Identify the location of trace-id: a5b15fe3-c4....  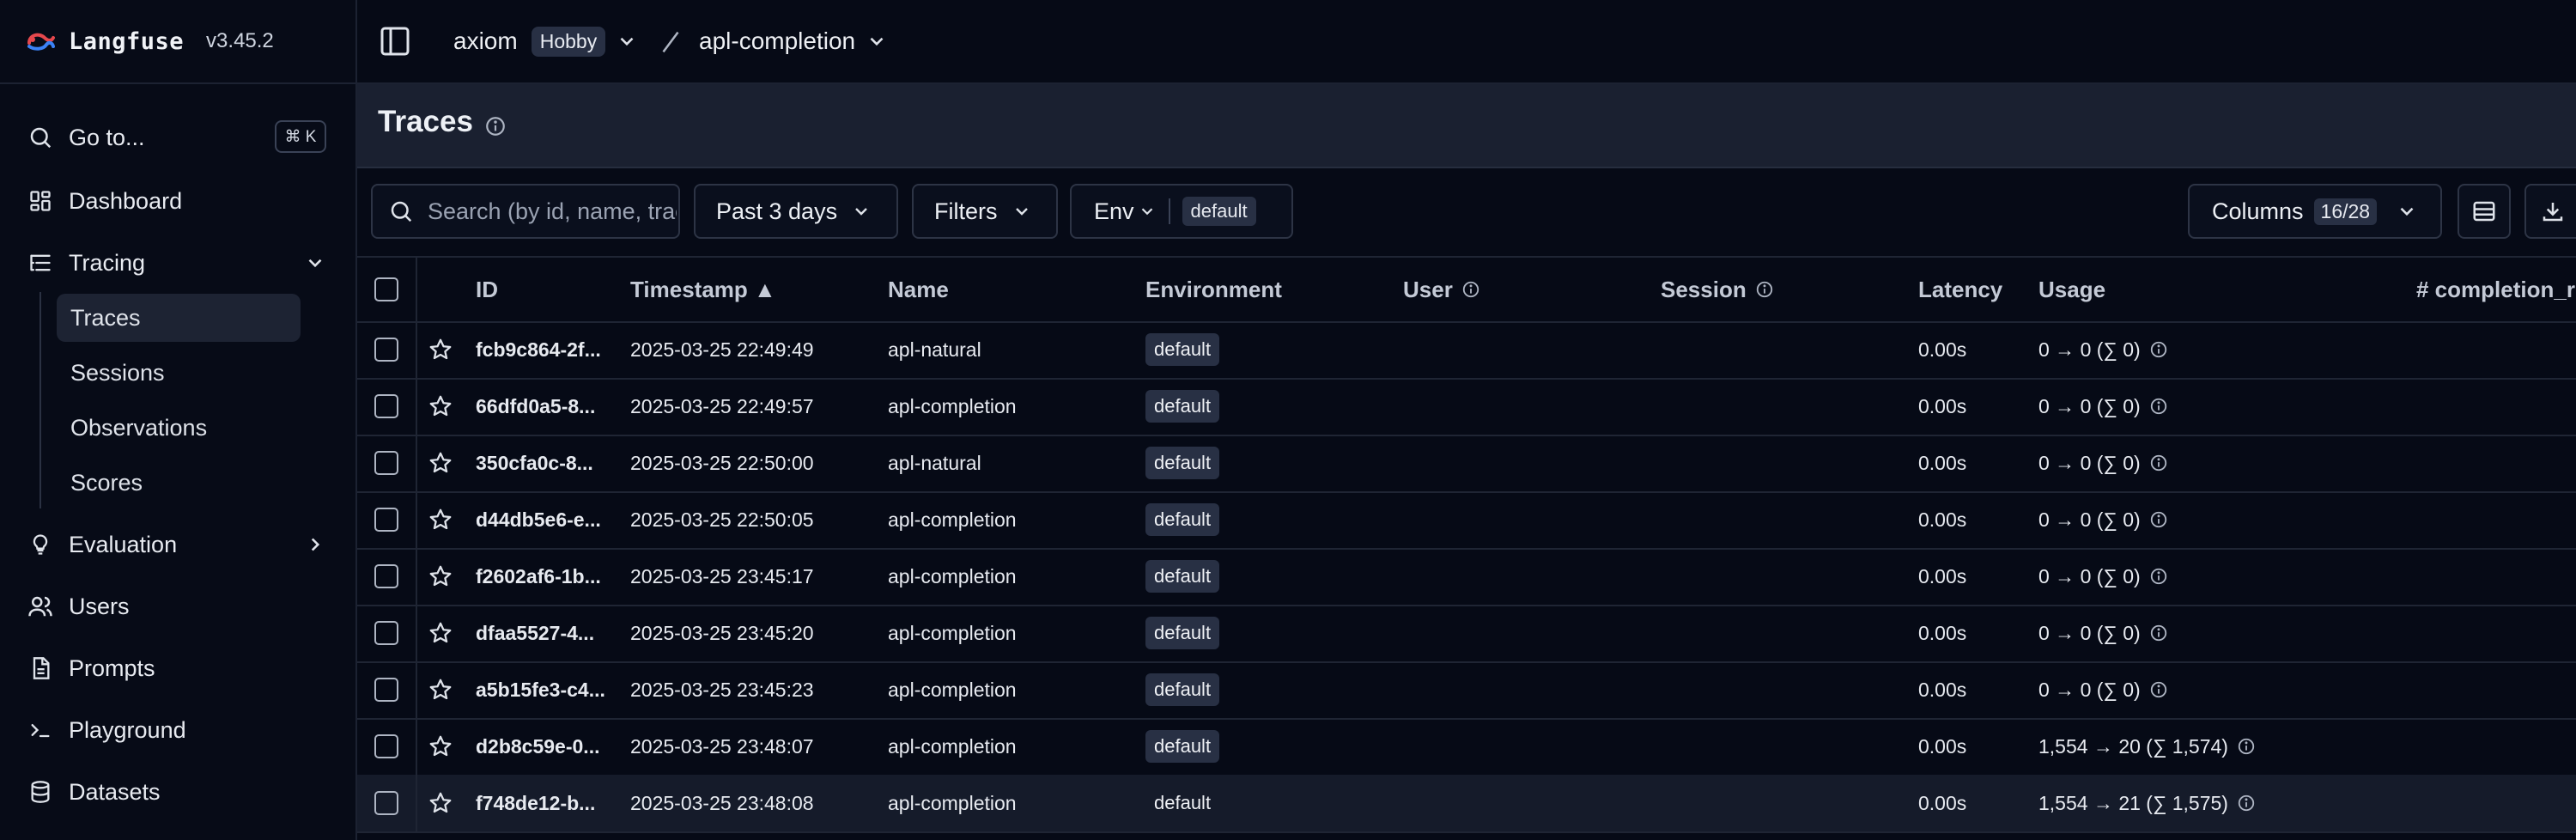
(541, 690).